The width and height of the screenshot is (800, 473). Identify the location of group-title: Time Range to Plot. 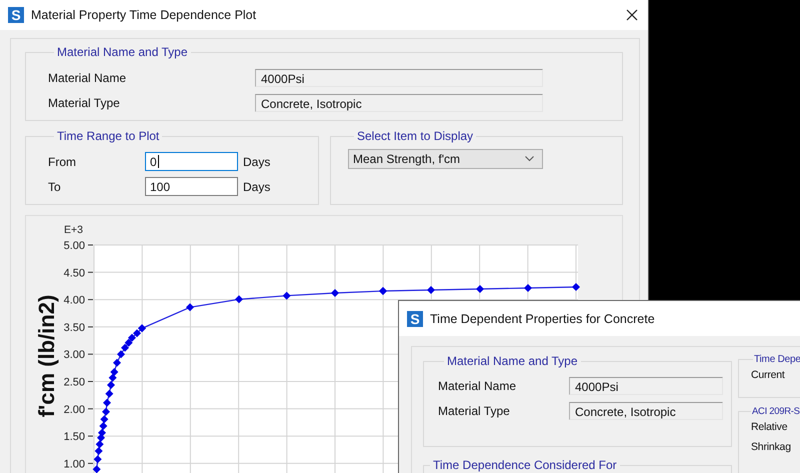
(108, 136).